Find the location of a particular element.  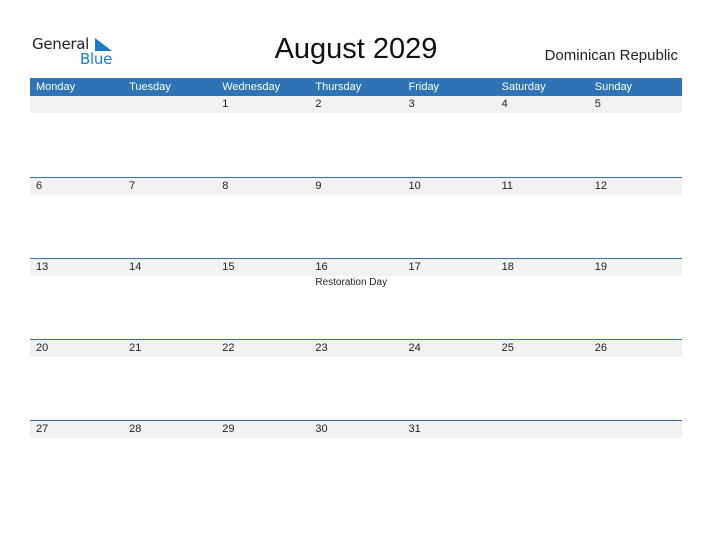

day-number: 14 is located at coordinates (135, 267).